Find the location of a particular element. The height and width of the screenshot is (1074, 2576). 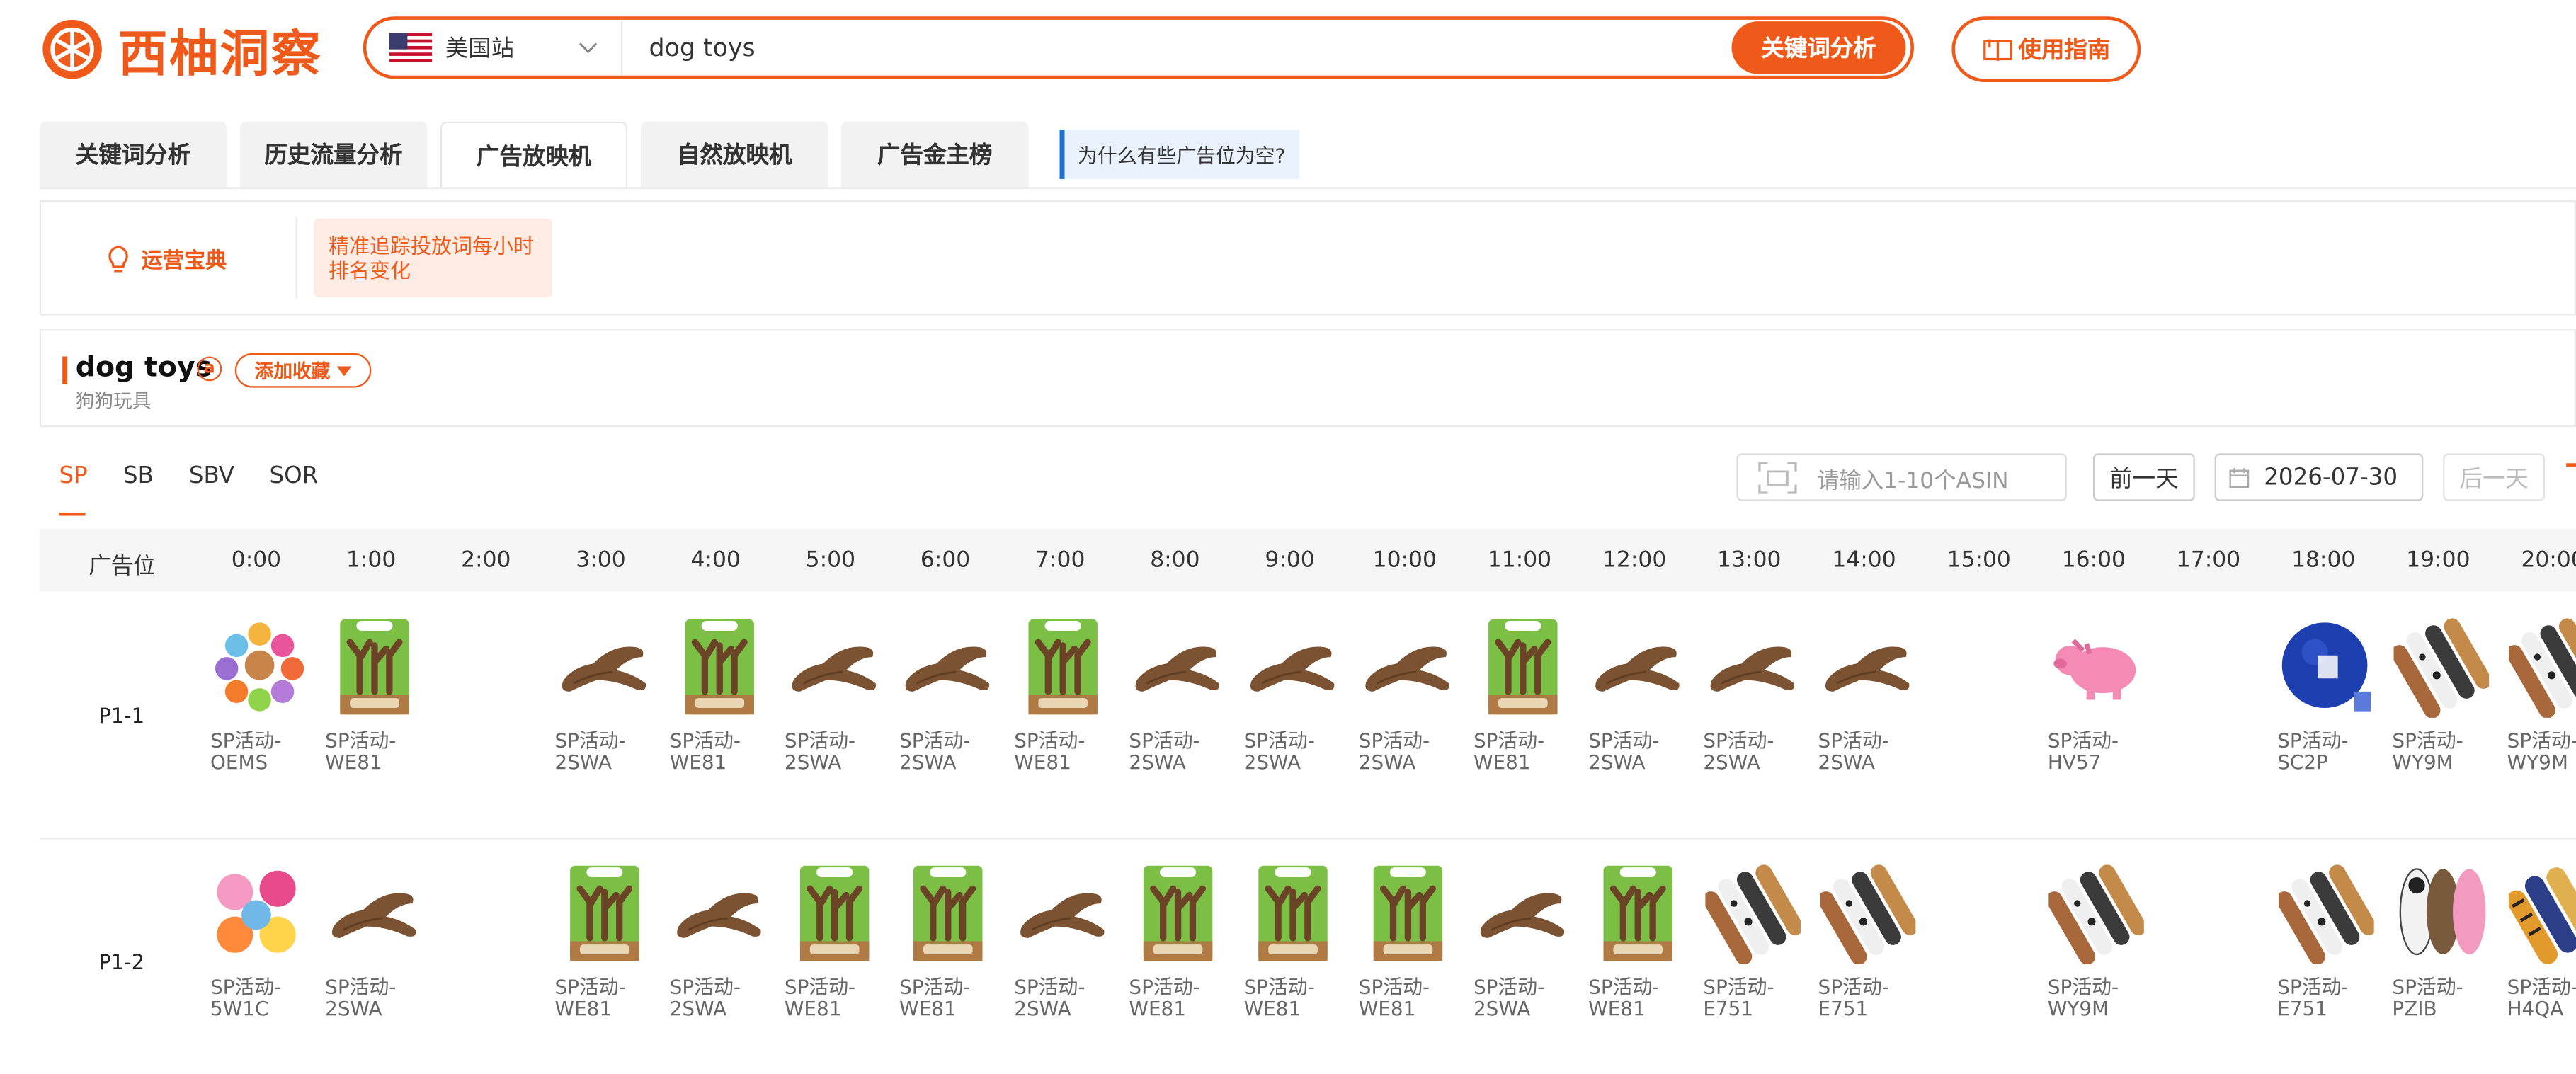

tab-history-traffic: 历史流量分析 is located at coordinates (333, 154).